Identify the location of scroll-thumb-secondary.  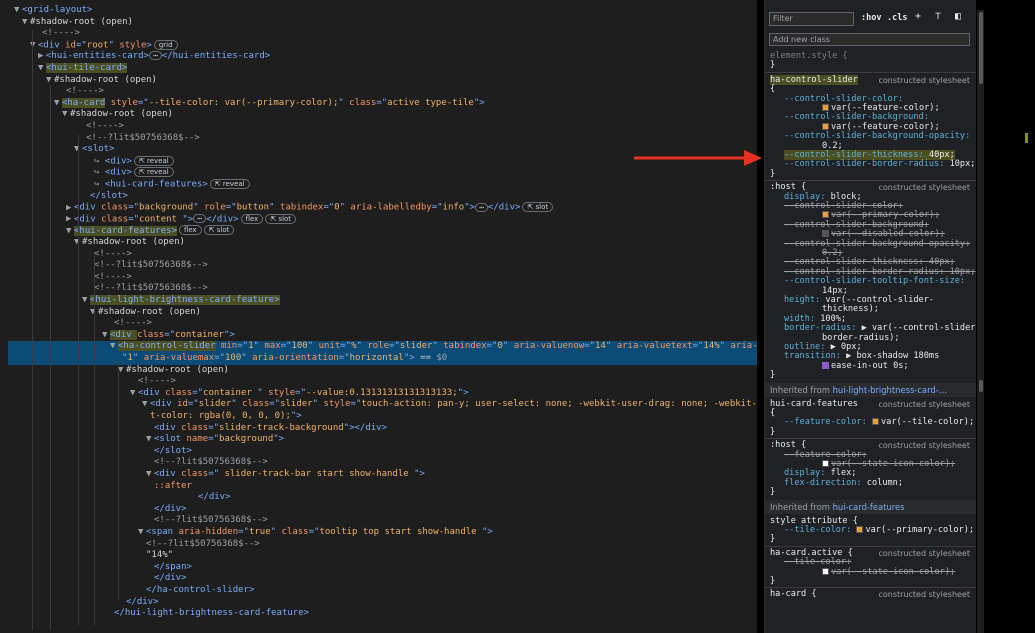
(981, 386).